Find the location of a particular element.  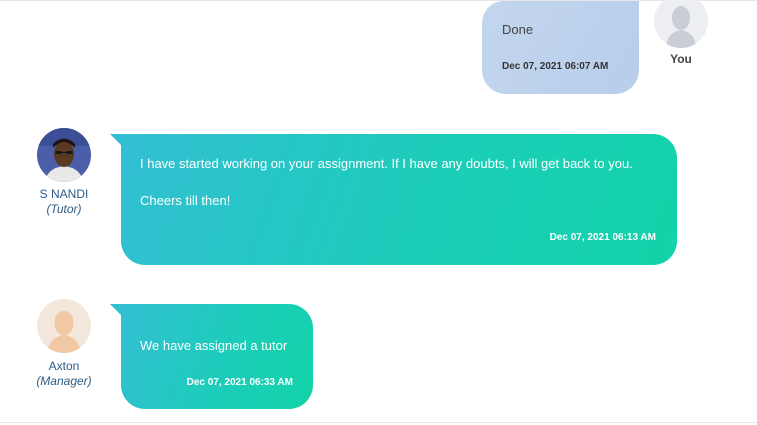

sender-role-manager: (Manager) is located at coordinates (64, 381).